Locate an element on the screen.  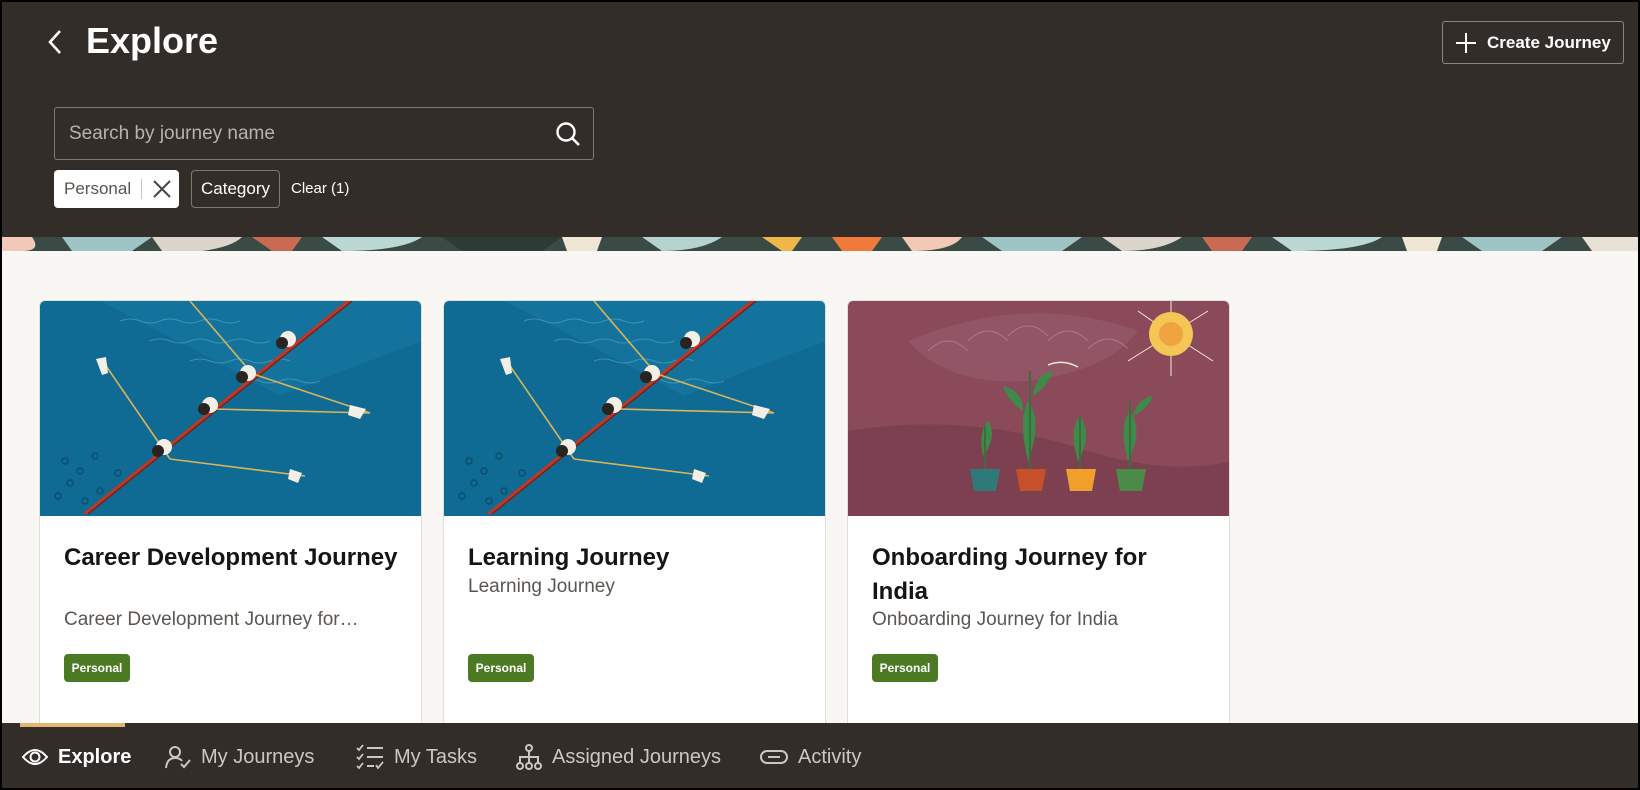
chevron-left-icon is located at coordinates (54, 42).